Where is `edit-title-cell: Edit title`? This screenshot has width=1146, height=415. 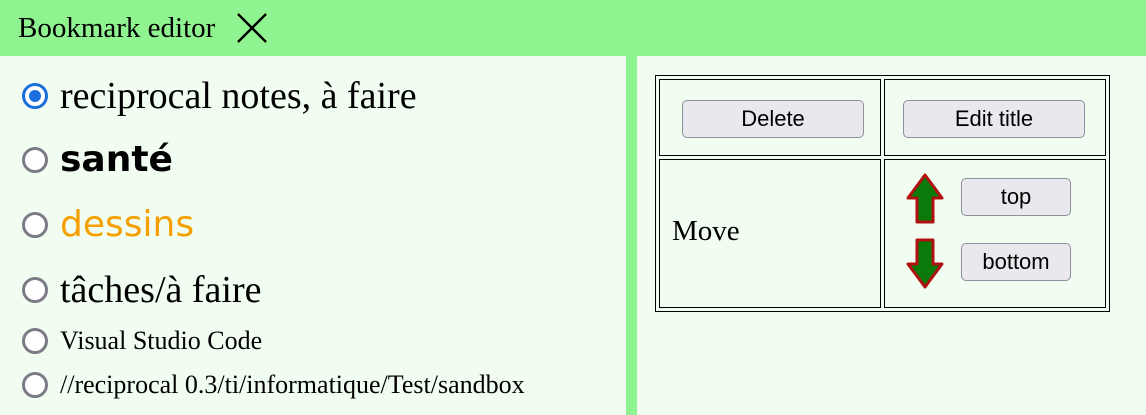 edit-title-cell: Edit title is located at coordinates (995, 117).